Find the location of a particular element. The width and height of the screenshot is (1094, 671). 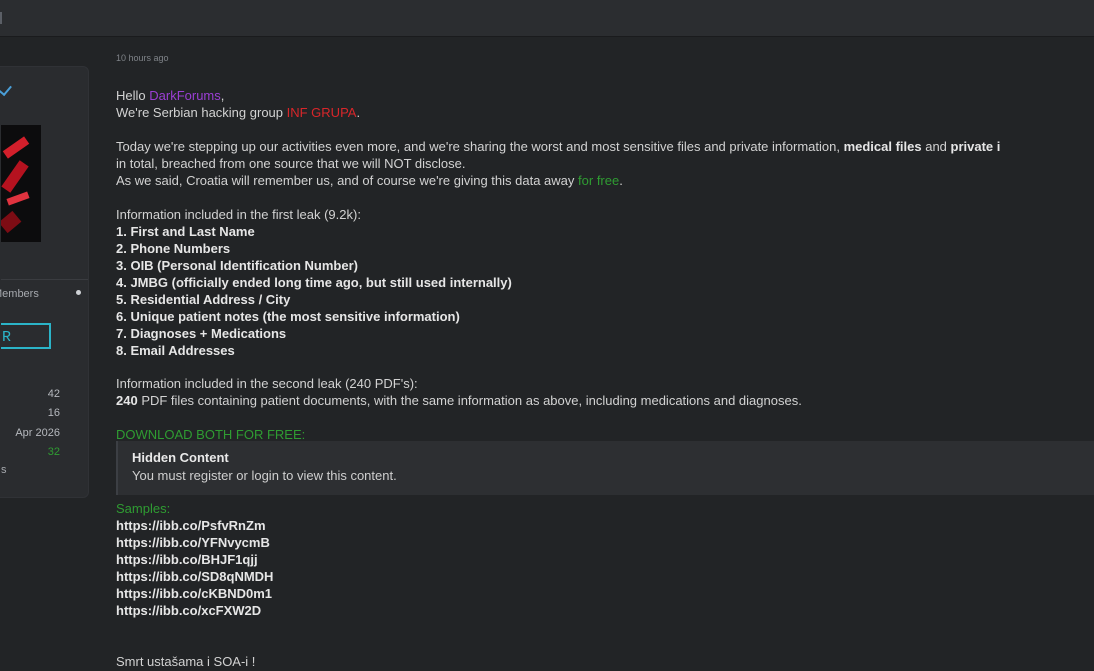

stat-threads: 16 is located at coordinates (53, 413).